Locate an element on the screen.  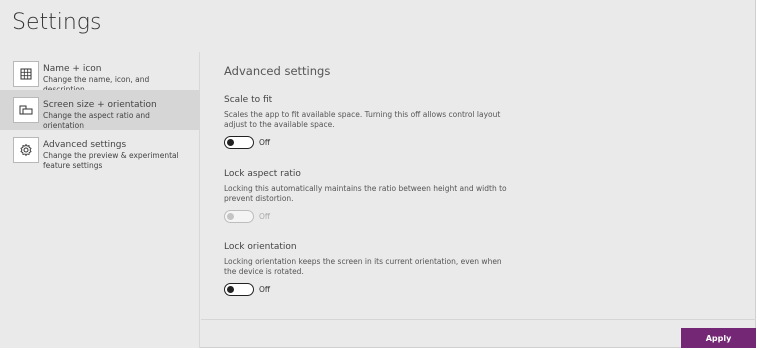
sidebar-item-title: Screen size + orientation is located at coordinates (100, 105).